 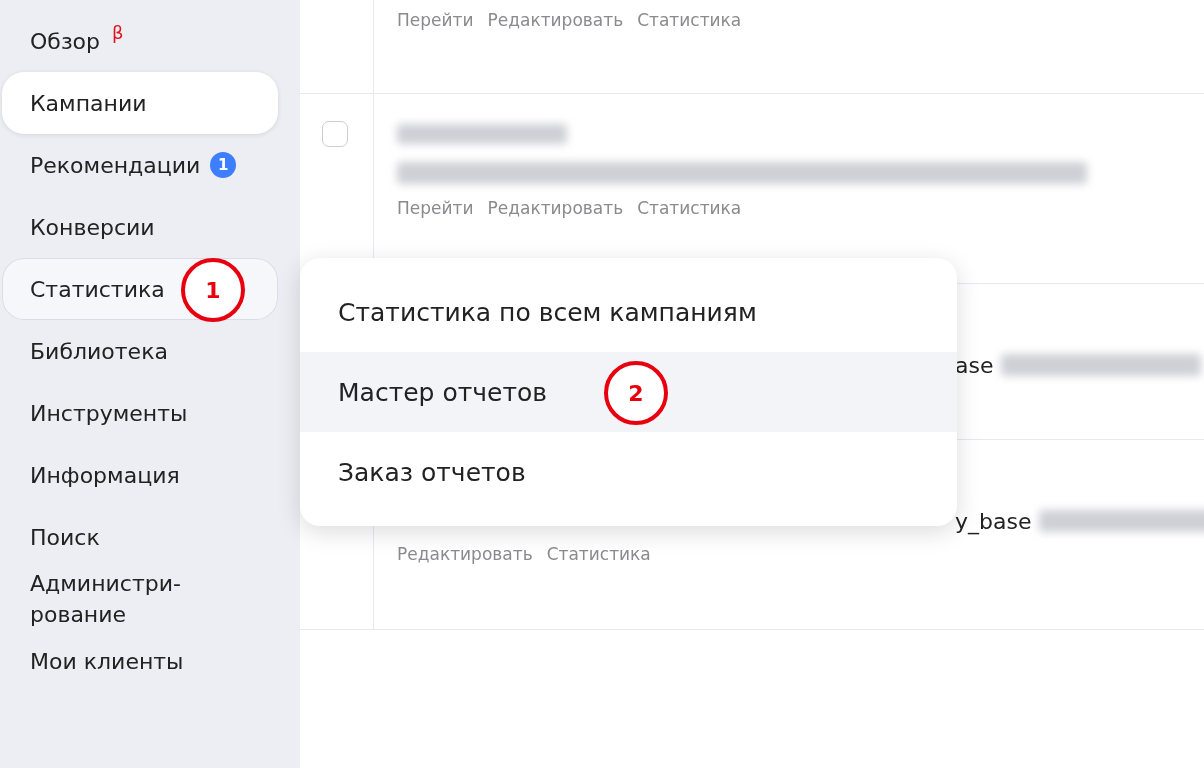 I want to click on sidebar-item: Библиотека, so click(x=140, y=351).